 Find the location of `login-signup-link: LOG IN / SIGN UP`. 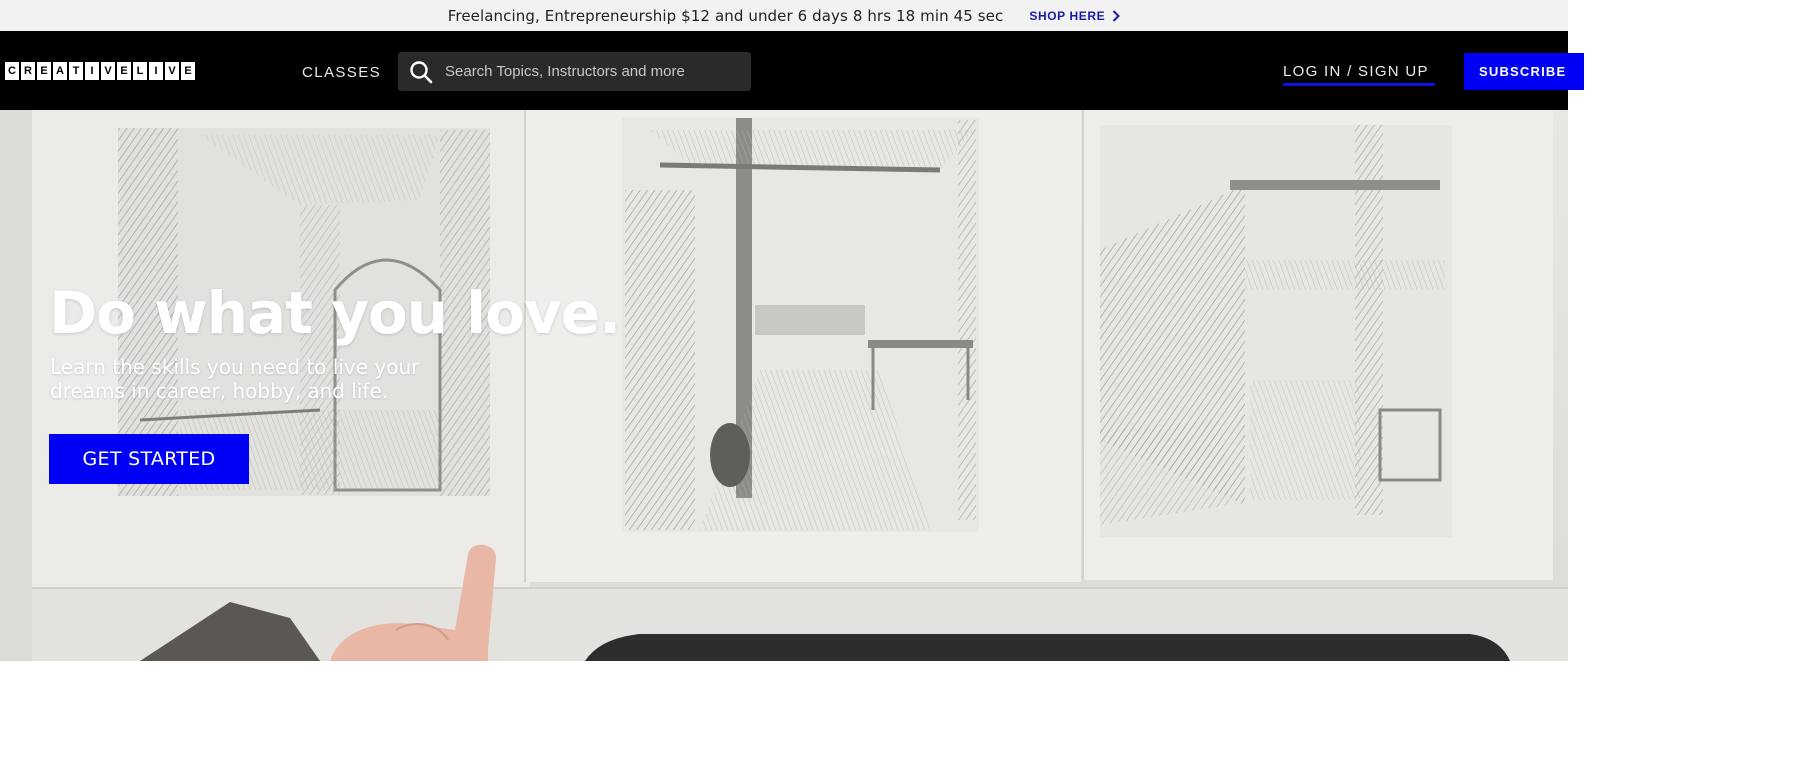

login-signup-link: LOG IN / SIGN UP is located at coordinates (1356, 71).